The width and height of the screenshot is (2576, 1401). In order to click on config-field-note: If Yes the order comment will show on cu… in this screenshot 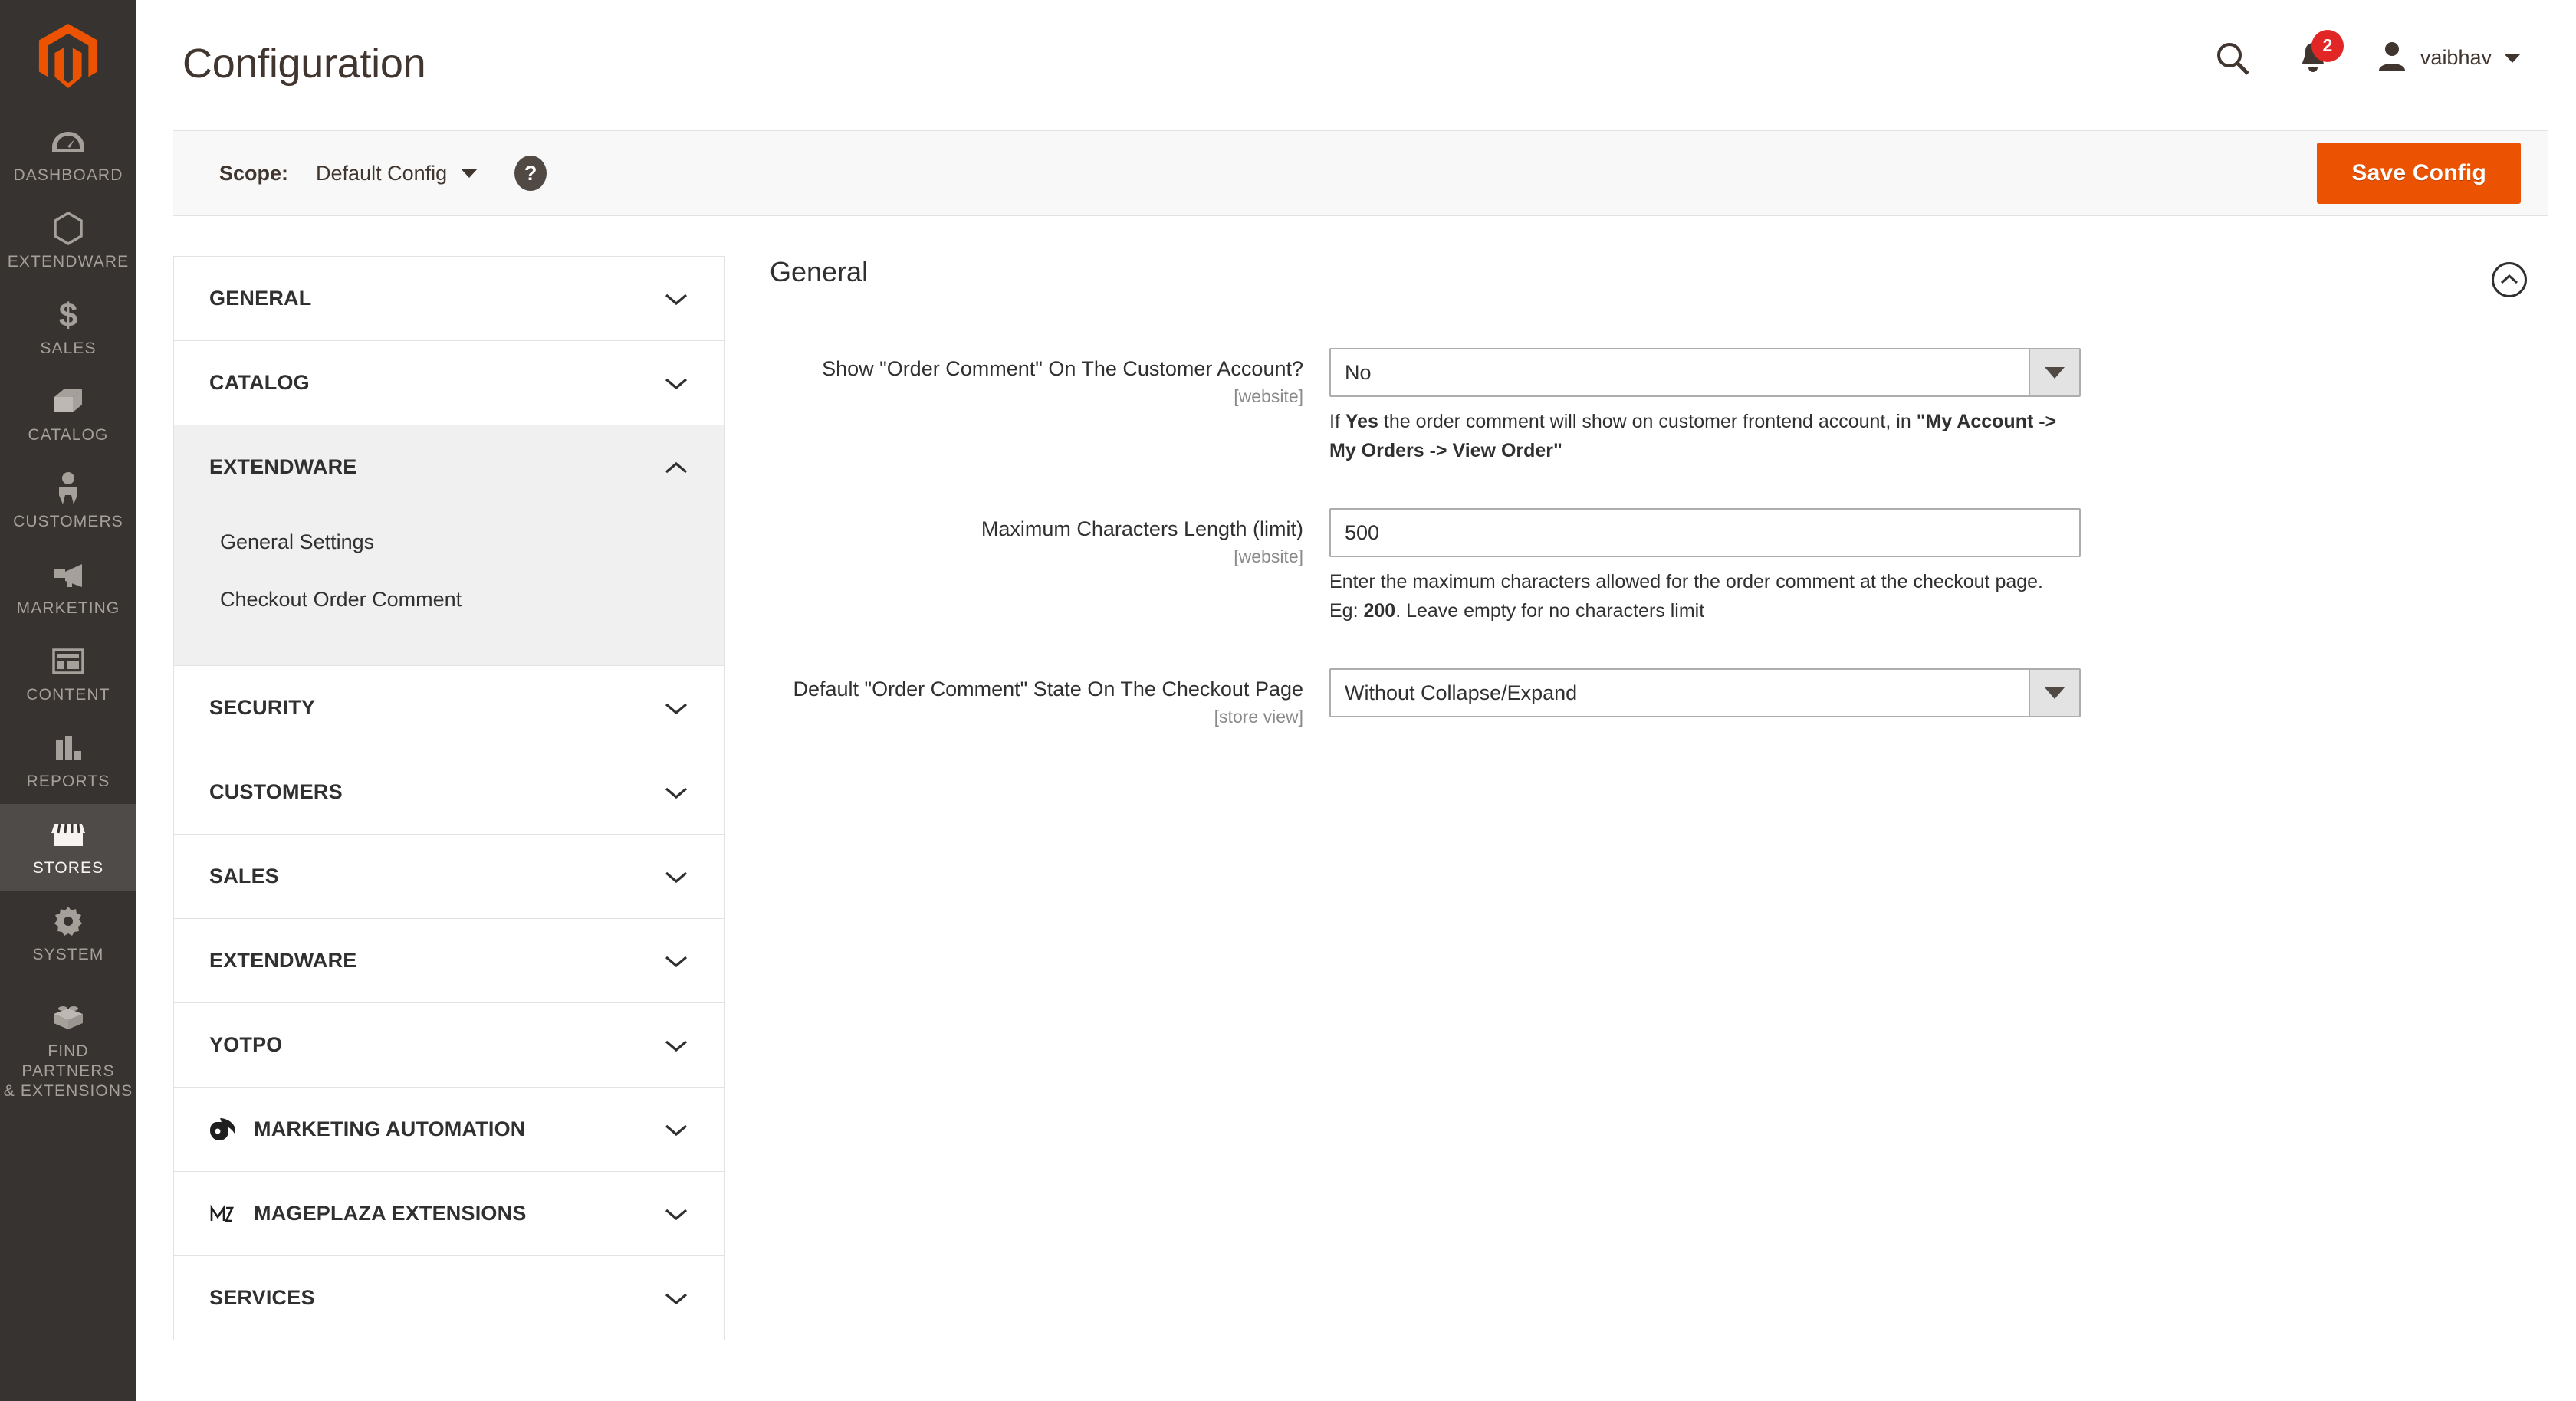, I will do `click(1693, 436)`.